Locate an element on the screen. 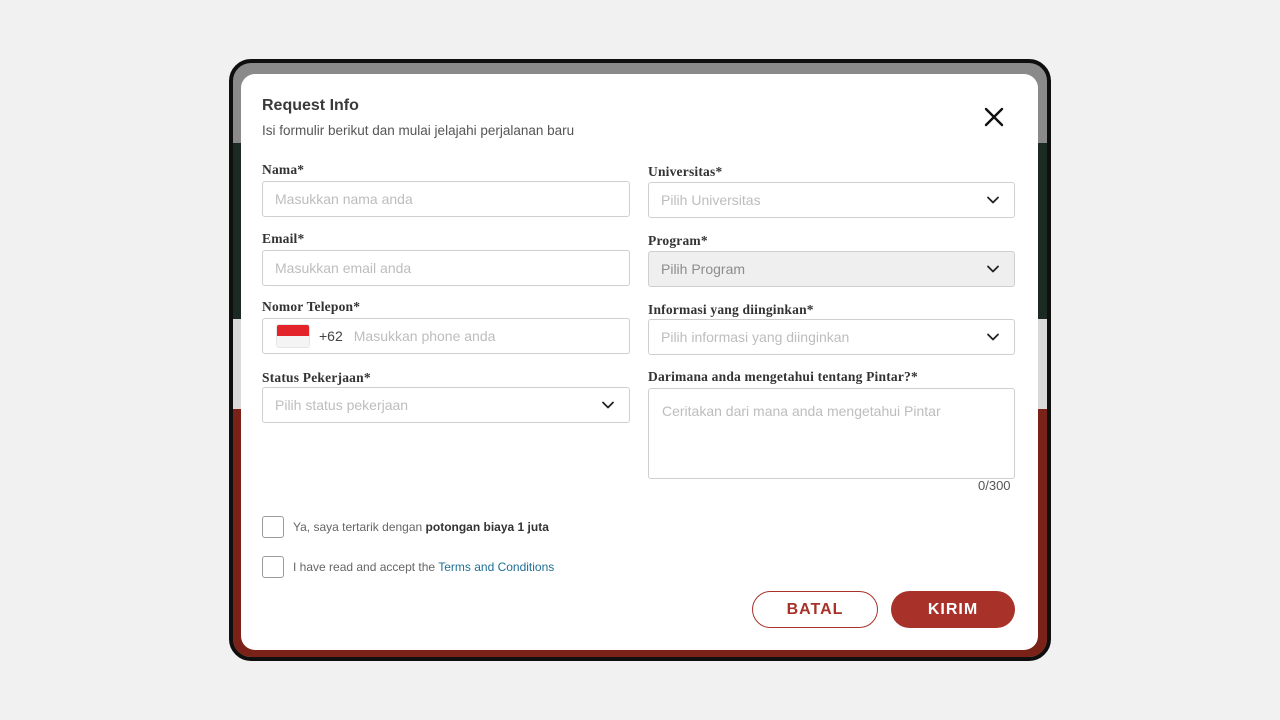 This screenshot has width=1280, height=720. status-select: Pilih status pekerjaan is located at coordinates (446, 405).